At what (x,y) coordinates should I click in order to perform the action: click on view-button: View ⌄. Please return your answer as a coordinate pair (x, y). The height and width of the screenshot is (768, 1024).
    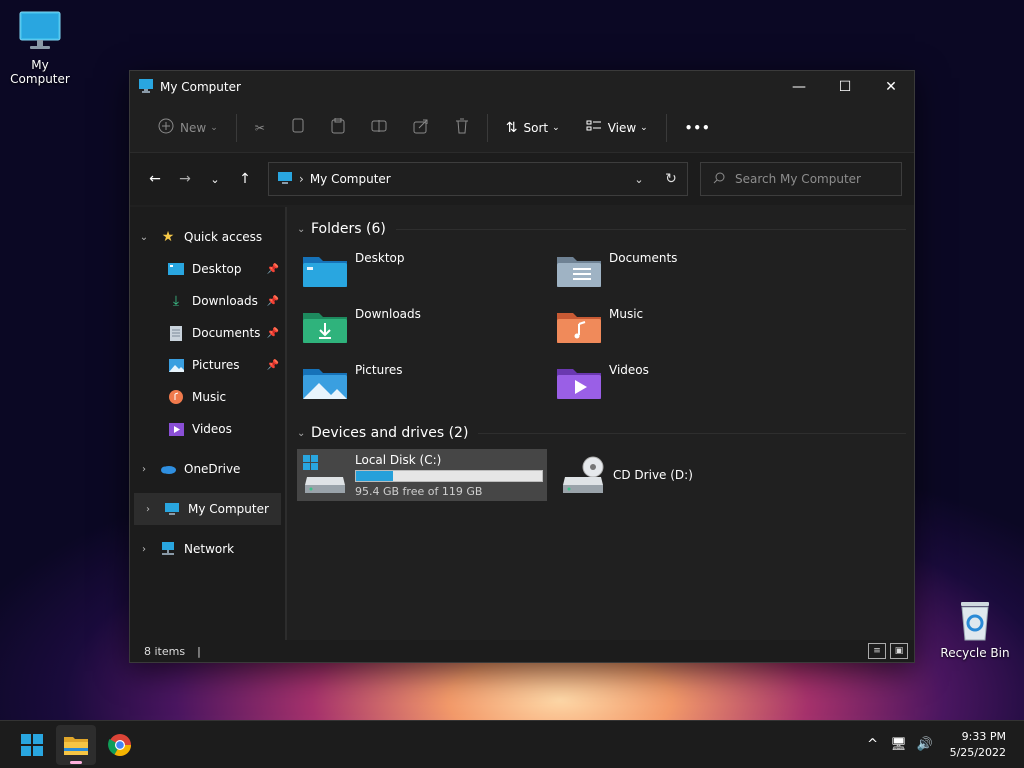
    Looking at the image, I should click on (617, 128).